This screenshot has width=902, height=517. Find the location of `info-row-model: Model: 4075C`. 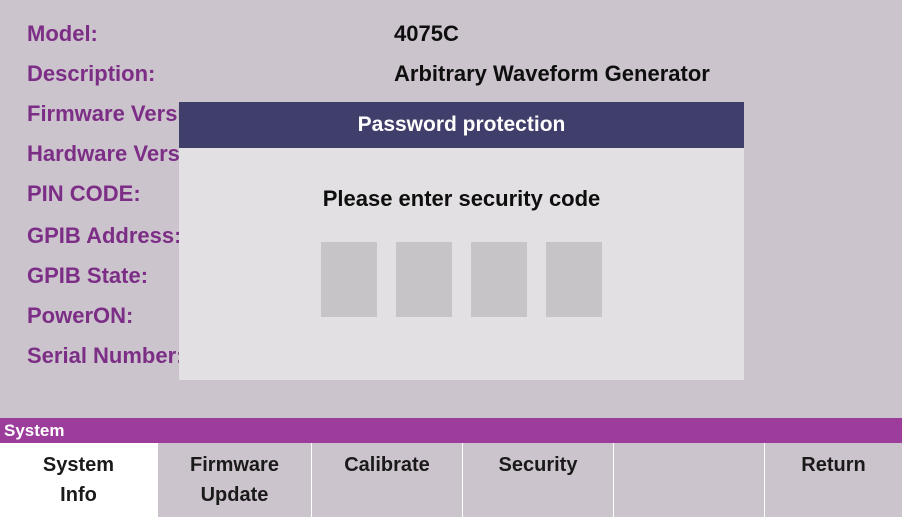

info-row-model: Model: 4075C is located at coordinates (451, 39).